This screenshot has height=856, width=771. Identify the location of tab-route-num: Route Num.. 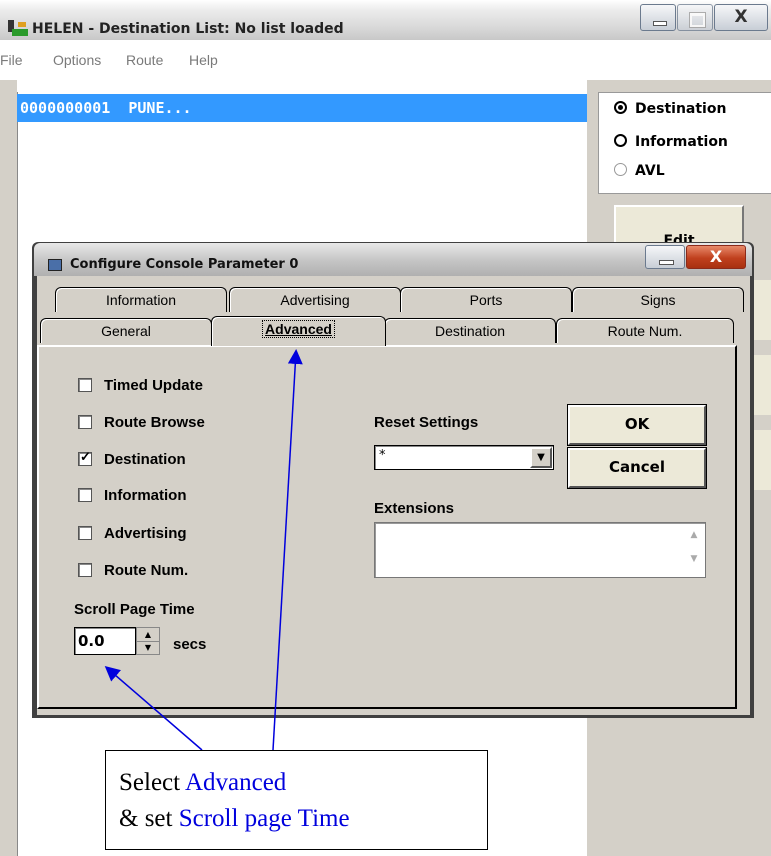
(645, 330).